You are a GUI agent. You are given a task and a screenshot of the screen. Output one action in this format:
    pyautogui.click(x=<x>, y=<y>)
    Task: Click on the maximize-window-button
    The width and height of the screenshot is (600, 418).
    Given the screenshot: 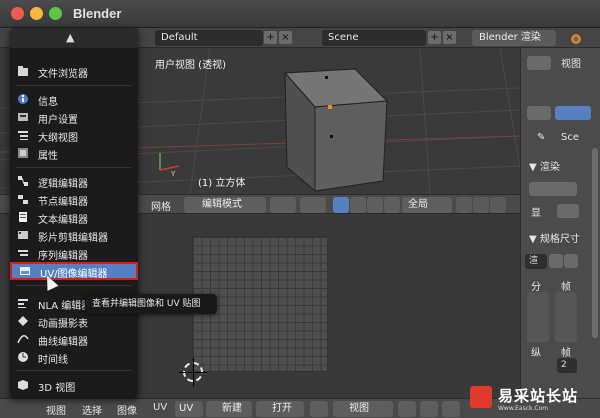 What is the action you would take?
    pyautogui.click(x=55, y=13)
    